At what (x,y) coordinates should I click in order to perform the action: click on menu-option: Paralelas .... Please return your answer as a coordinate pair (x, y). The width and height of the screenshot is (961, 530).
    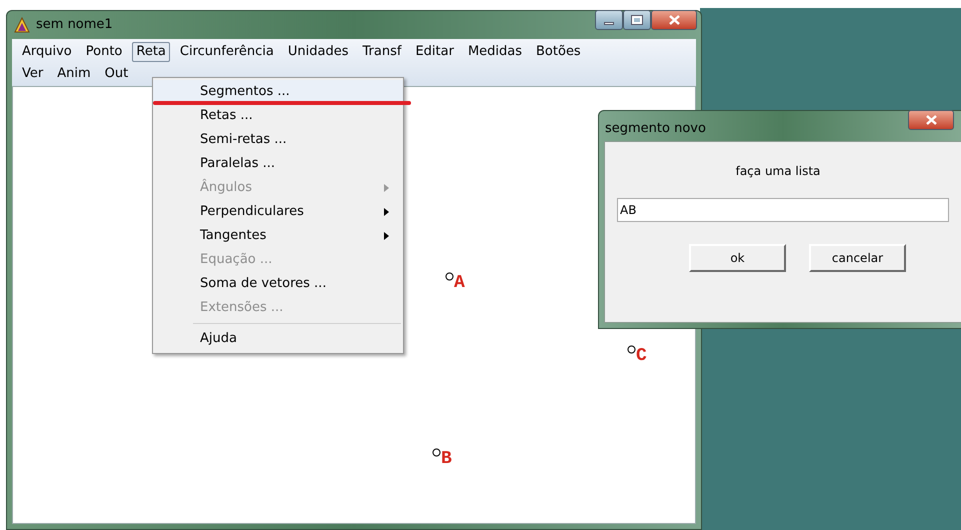
    Looking at the image, I should click on (278, 164).